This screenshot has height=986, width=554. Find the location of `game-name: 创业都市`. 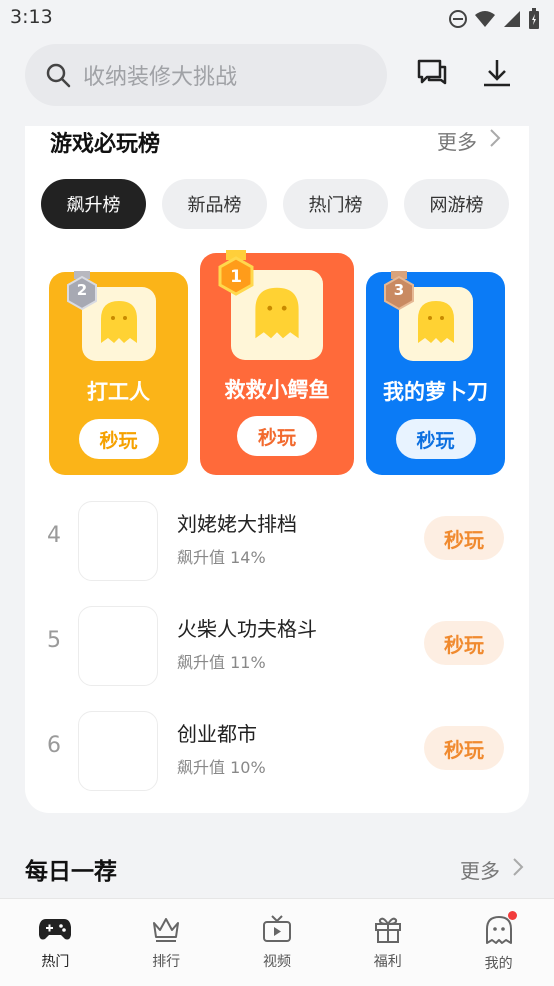

game-name: 创业都市 is located at coordinates (217, 734).